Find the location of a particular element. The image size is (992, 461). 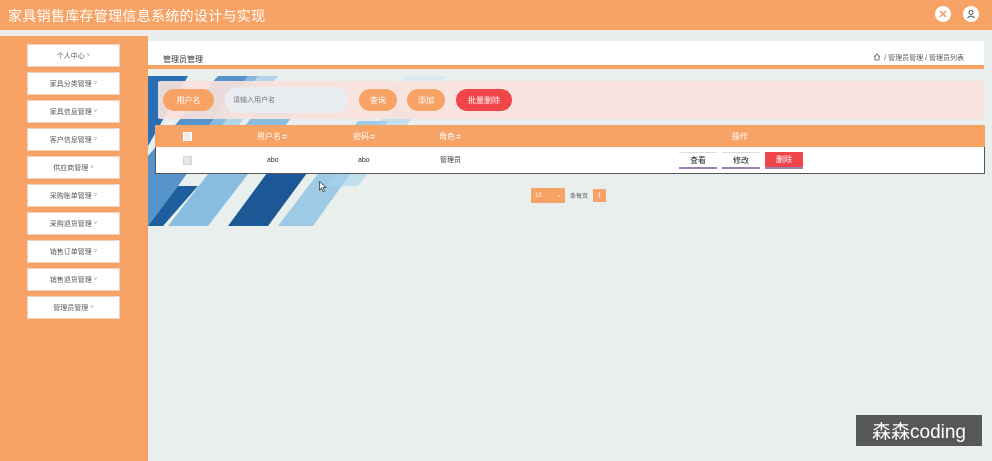

sidebar-item-label: 个人中心 is located at coordinates (70, 56).